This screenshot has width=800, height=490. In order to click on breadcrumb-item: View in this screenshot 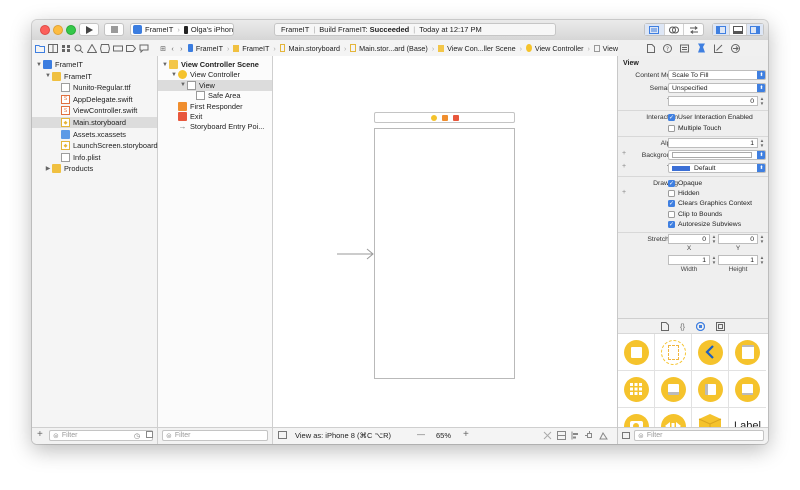, I will do `click(610, 48)`.